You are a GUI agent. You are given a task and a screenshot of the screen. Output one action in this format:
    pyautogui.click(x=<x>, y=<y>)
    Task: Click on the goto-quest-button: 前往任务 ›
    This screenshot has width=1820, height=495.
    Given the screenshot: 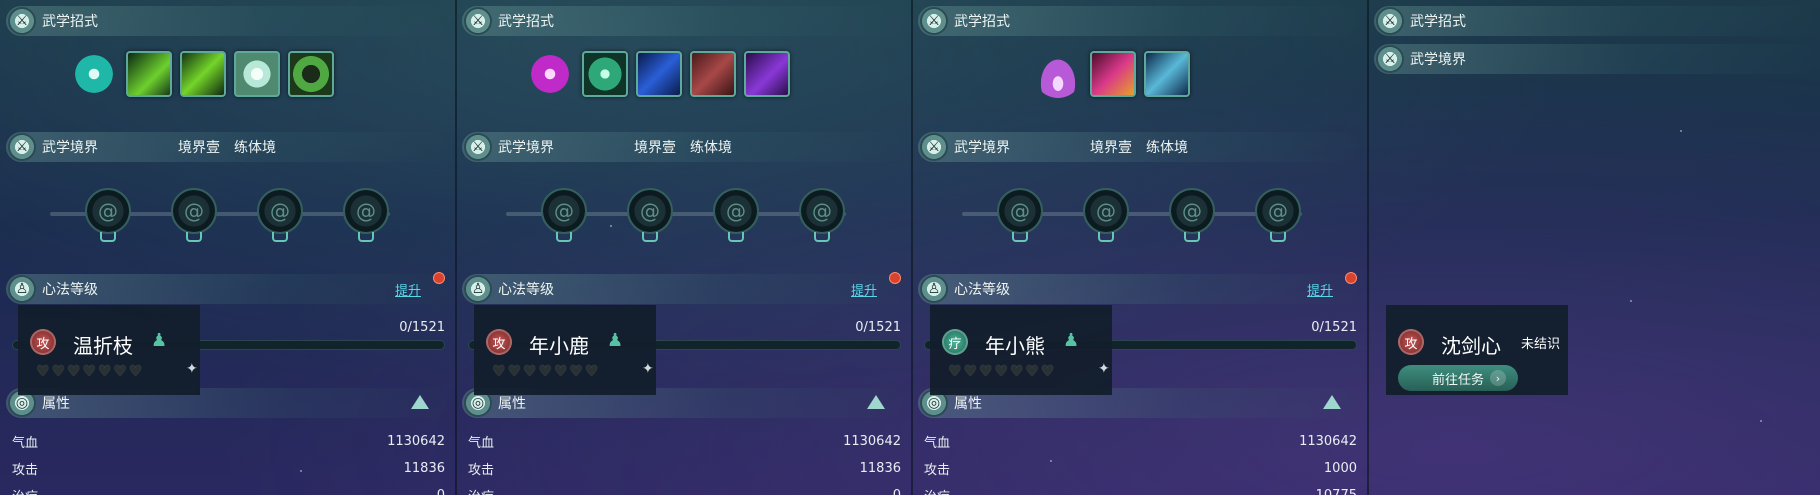 What is the action you would take?
    pyautogui.click(x=1458, y=378)
    